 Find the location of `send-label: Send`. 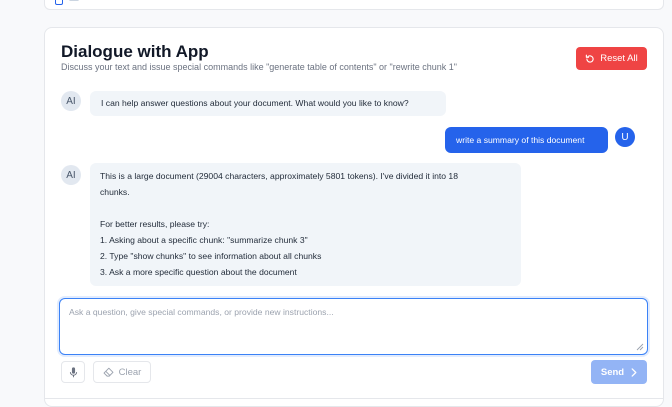

send-label: Send is located at coordinates (612, 372).